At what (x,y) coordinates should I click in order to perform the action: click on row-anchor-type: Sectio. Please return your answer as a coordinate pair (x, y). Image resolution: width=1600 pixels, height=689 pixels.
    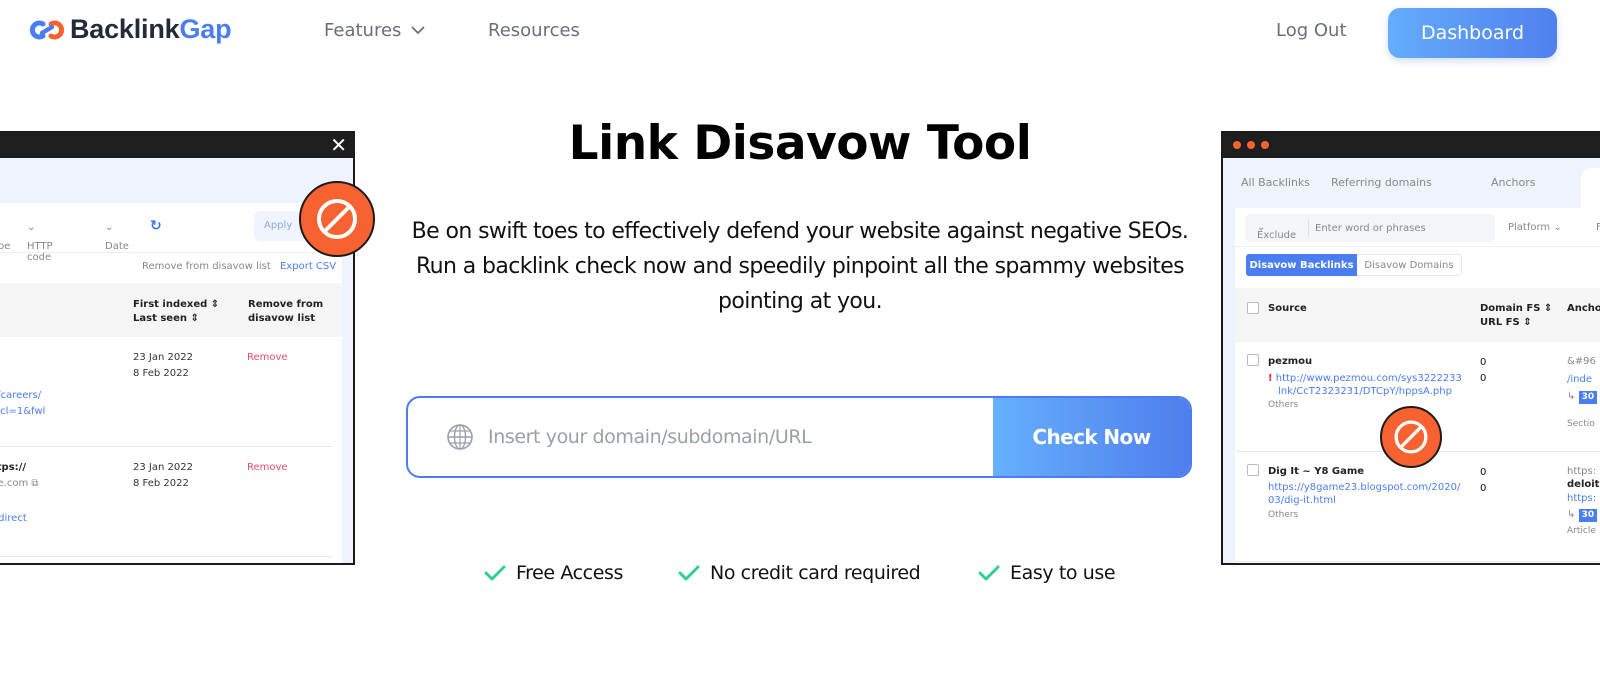
    Looking at the image, I should click on (1581, 424).